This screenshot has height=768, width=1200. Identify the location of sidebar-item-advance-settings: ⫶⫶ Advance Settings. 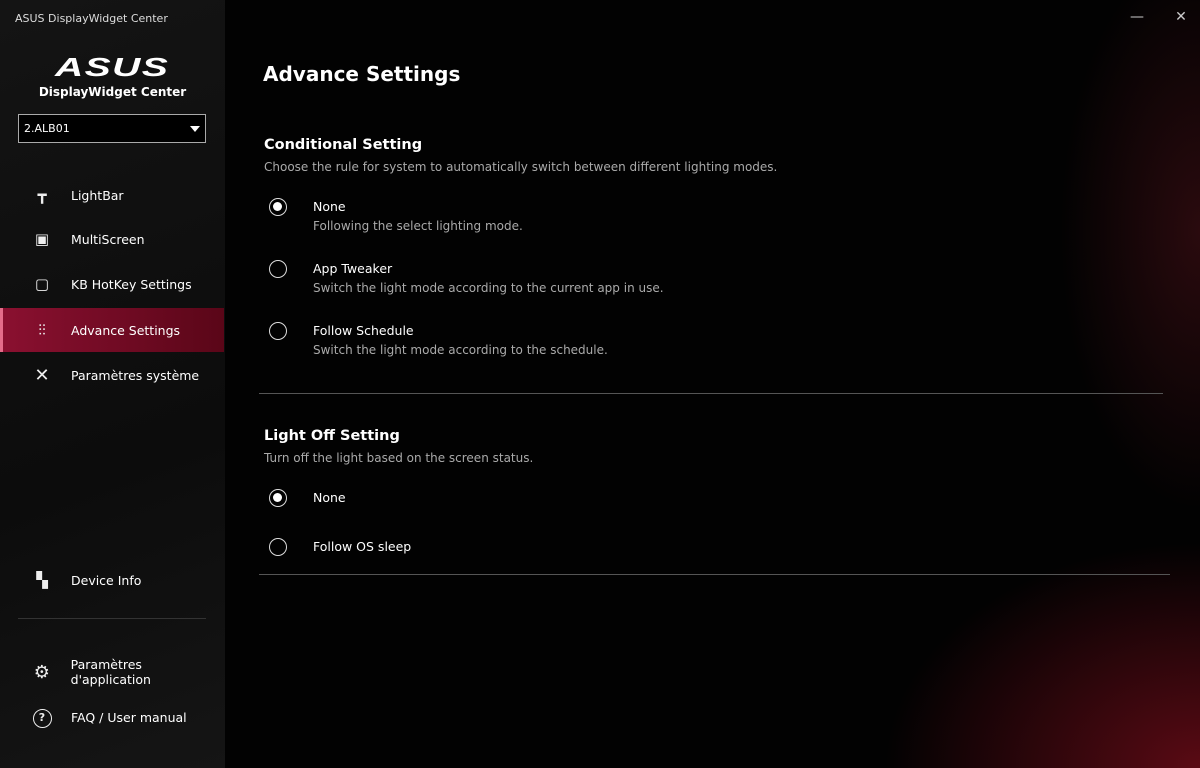
(112, 330).